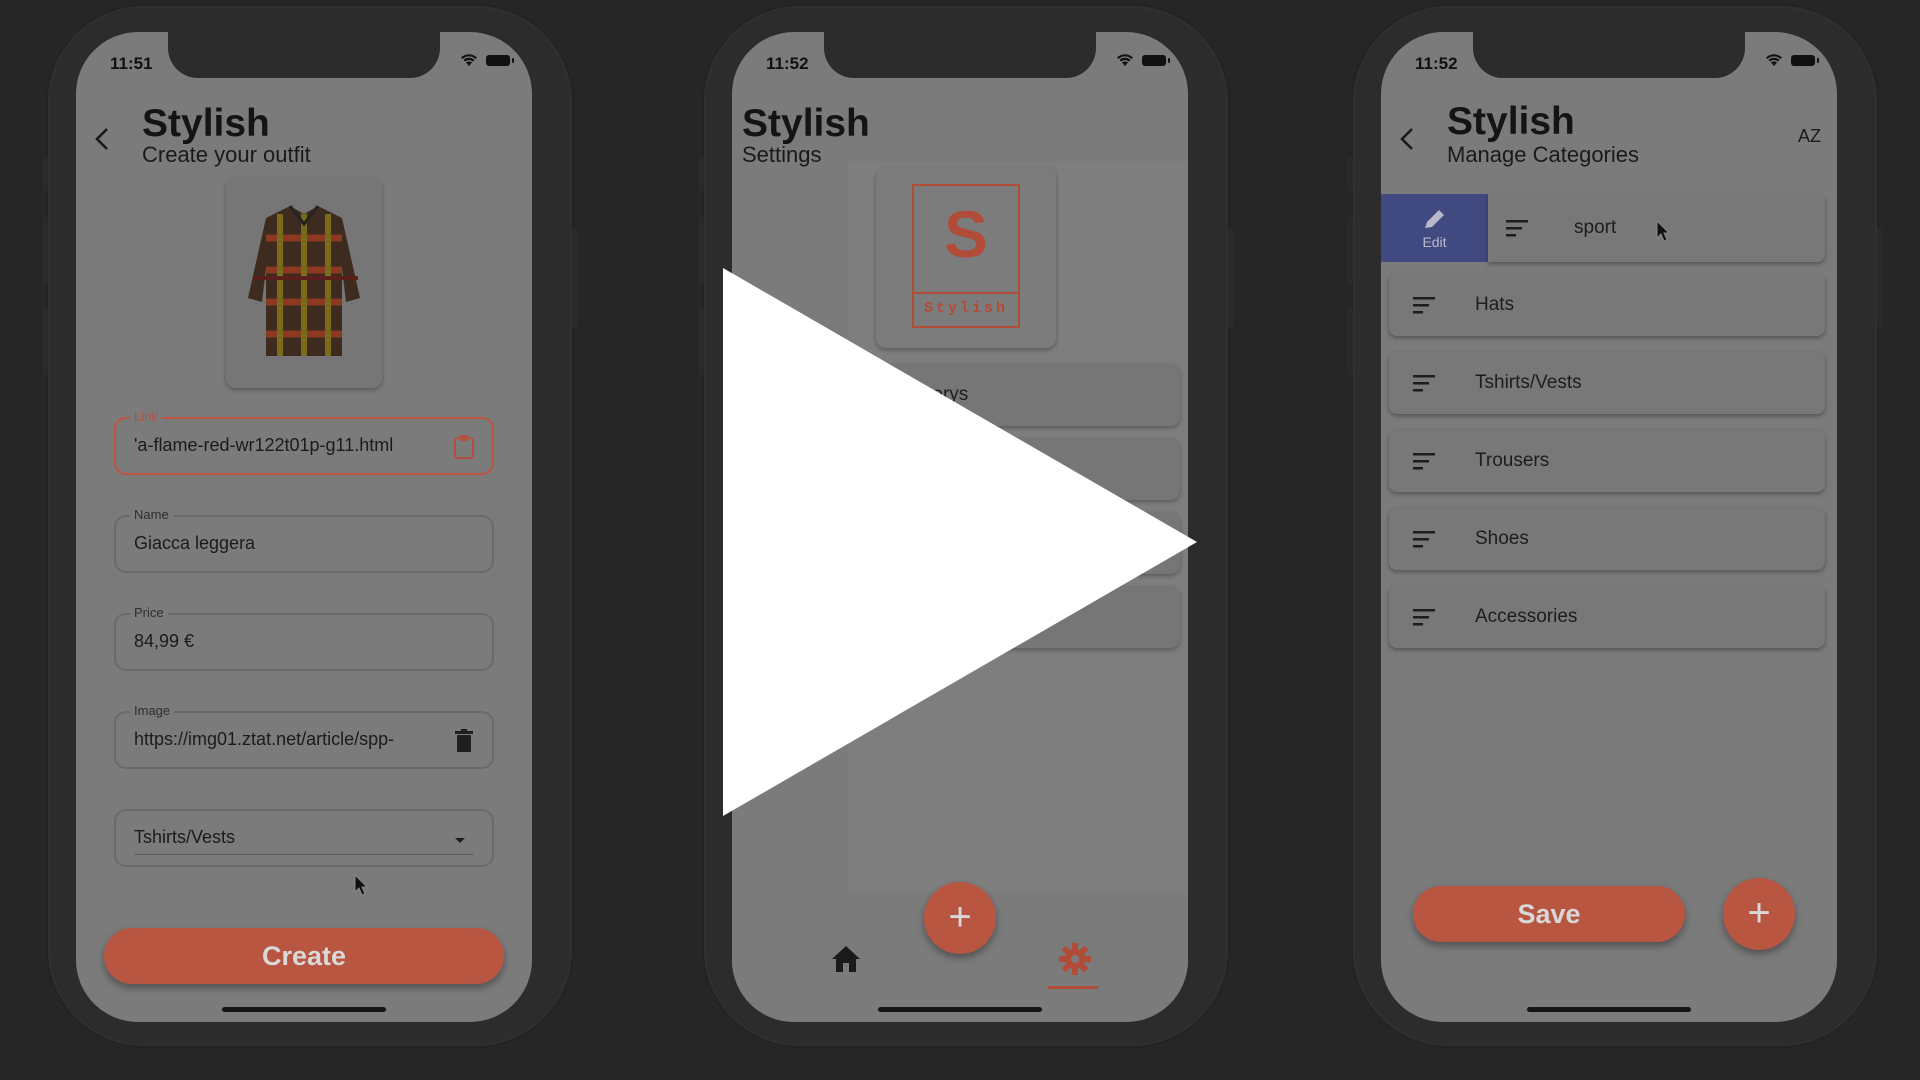  What do you see at coordinates (1528, 382) in the screenshot?
I see `category-label: Tshirts/Vests` at bounding box center [1528, 382].